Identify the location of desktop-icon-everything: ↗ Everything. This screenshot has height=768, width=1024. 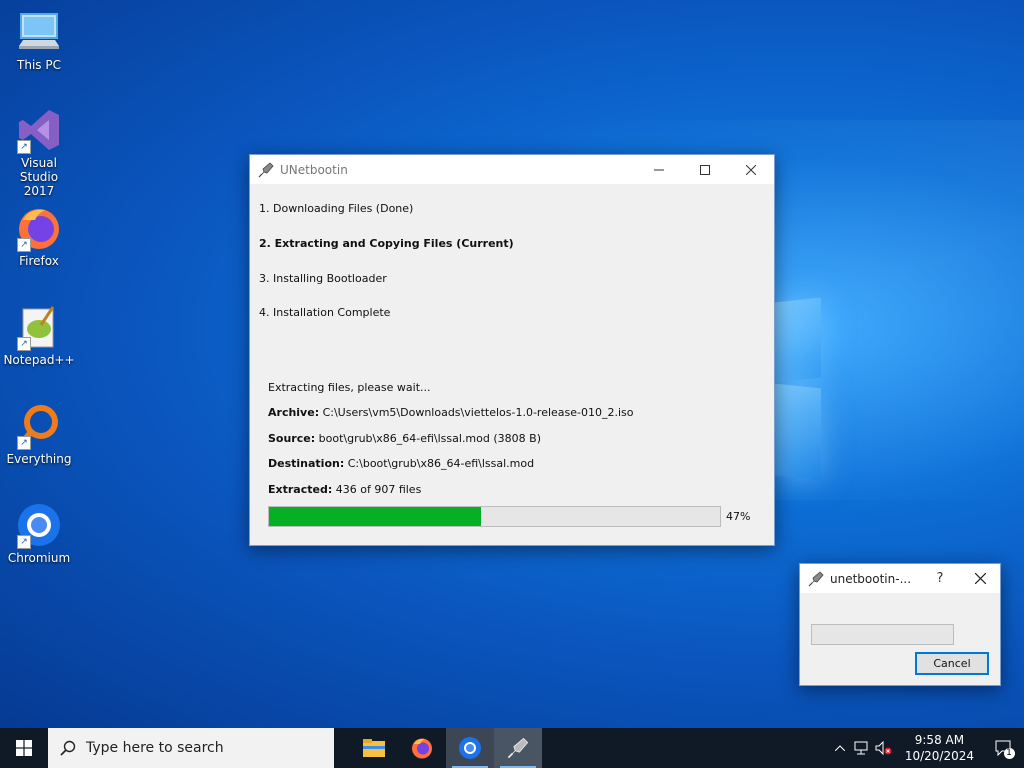
(39, 434).